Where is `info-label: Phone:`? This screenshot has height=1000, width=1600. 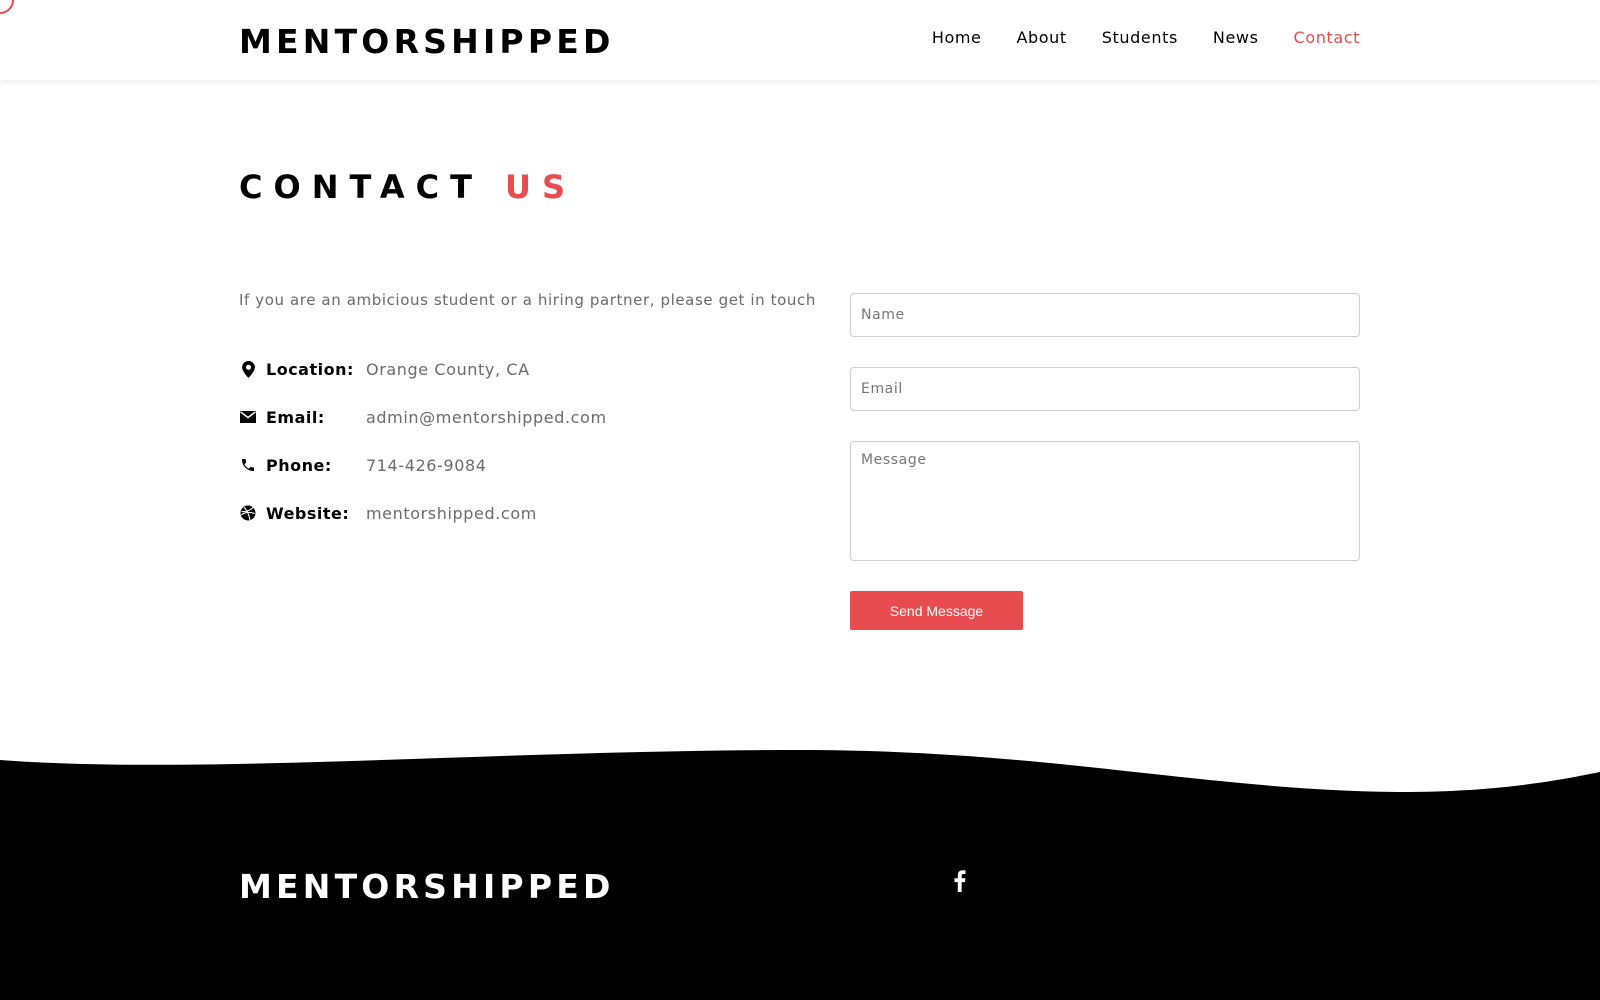 info-label: Phone: is located at coordinates (299, 465).